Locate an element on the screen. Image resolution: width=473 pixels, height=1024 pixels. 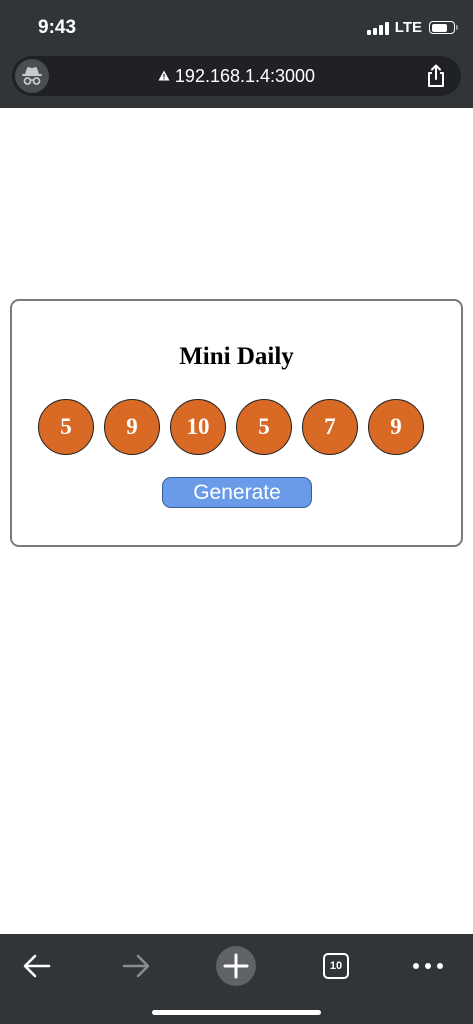
bottom-toolbar: 10 is located at coordinates (236, 979).